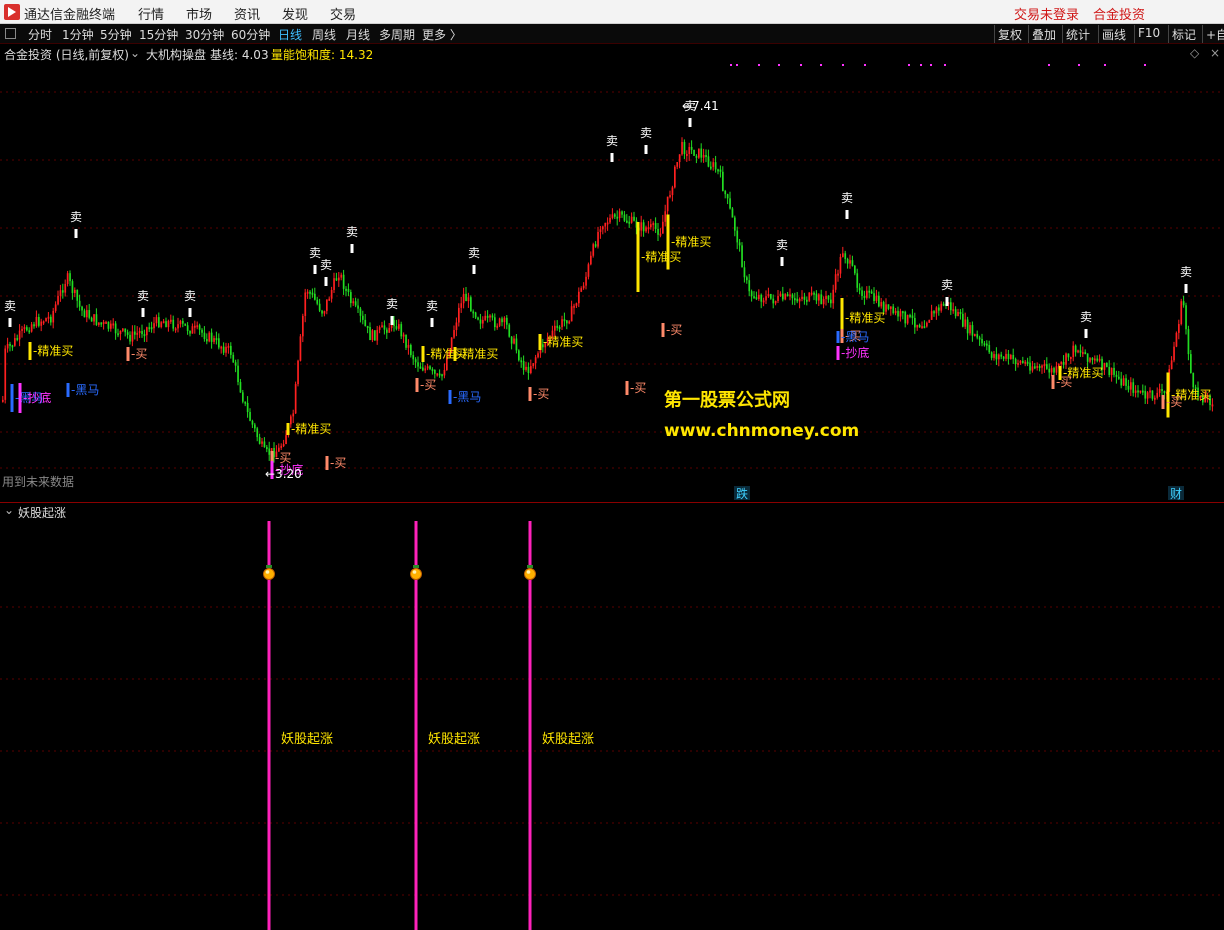  I want to click on adjust-button: 复权, so click(1009, 34).